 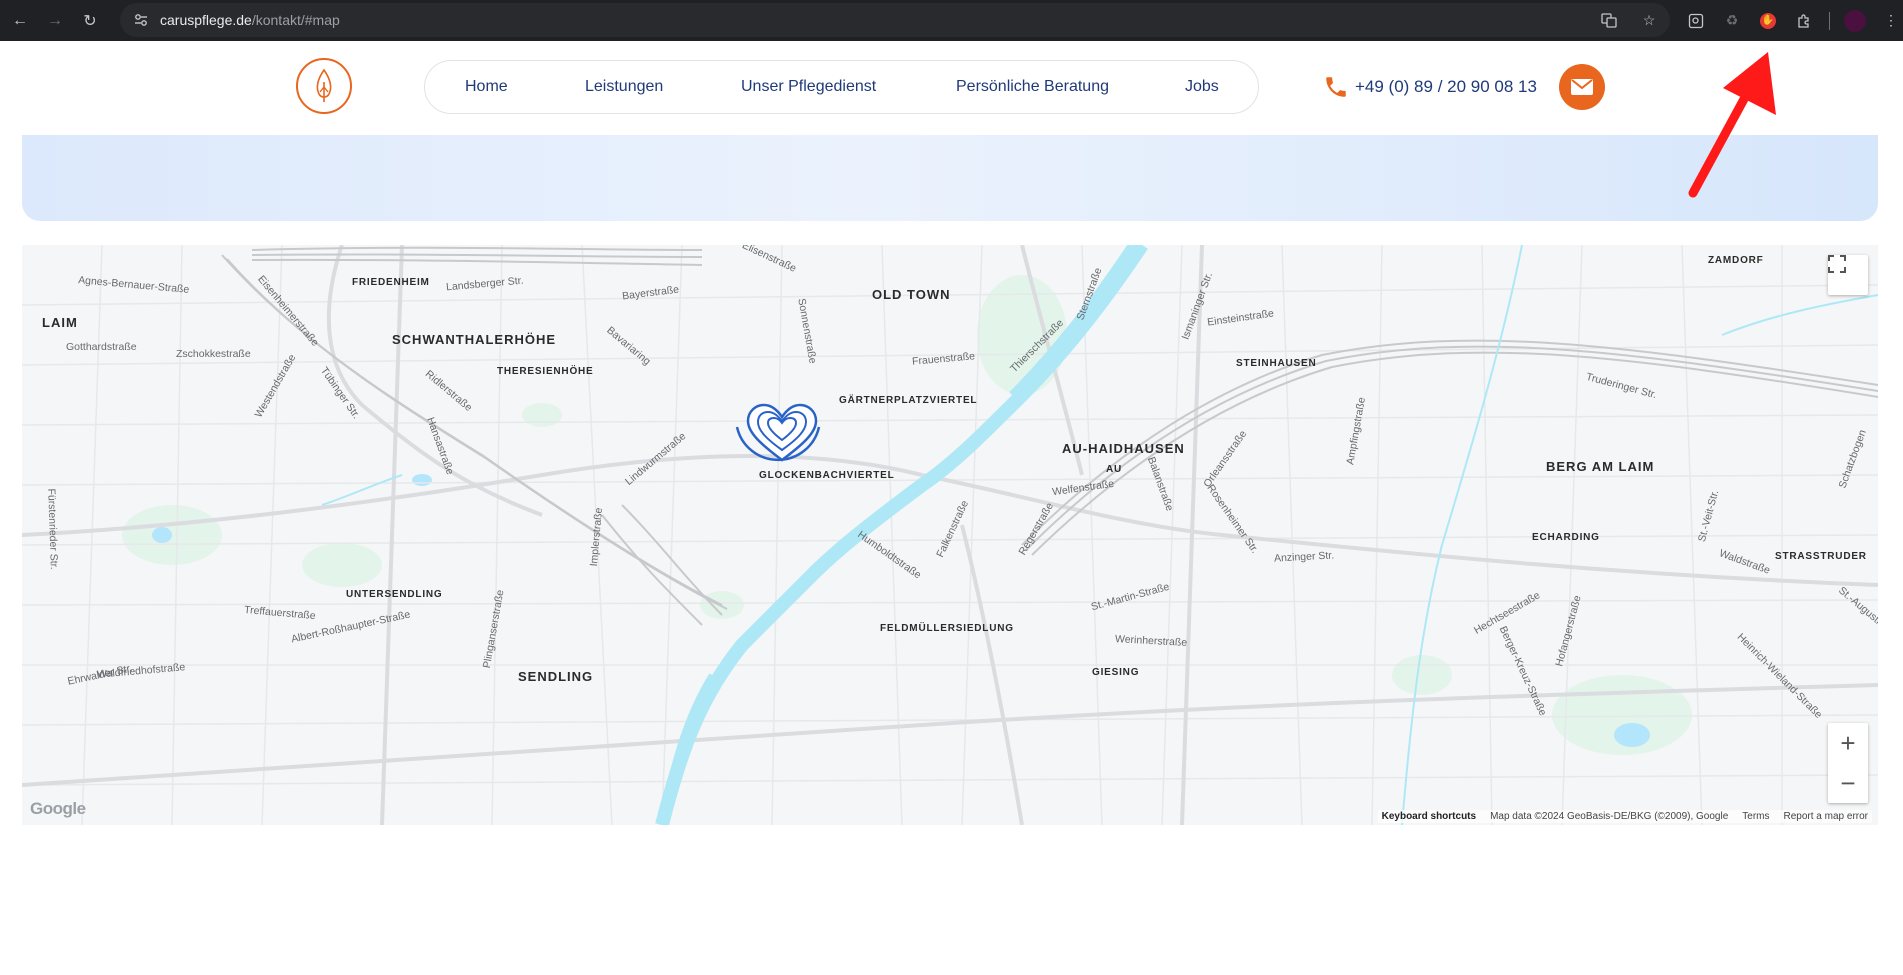 I want to click on district-label: OLD TOWN, so click(x=911, y=294).